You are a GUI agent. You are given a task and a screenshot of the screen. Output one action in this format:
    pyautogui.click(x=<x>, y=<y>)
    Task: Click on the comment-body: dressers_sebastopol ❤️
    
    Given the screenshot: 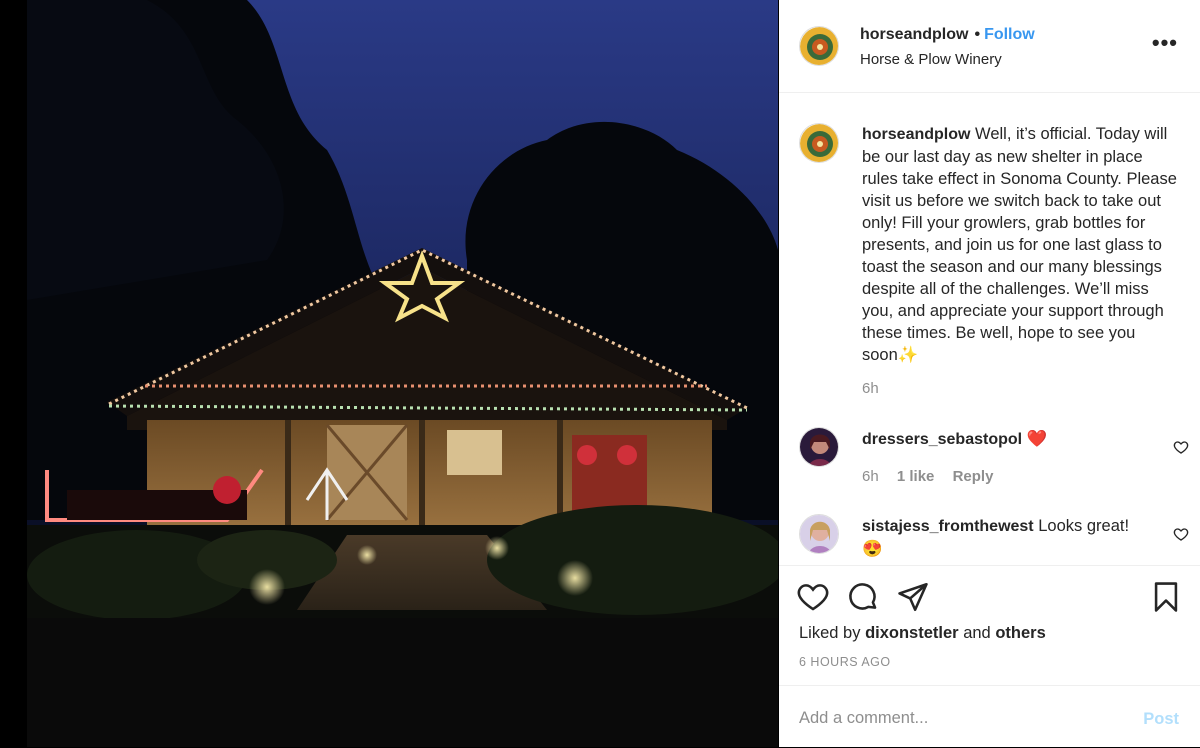 What is the action you would take?
    pyautogui.click(x=1012, y=439)
    